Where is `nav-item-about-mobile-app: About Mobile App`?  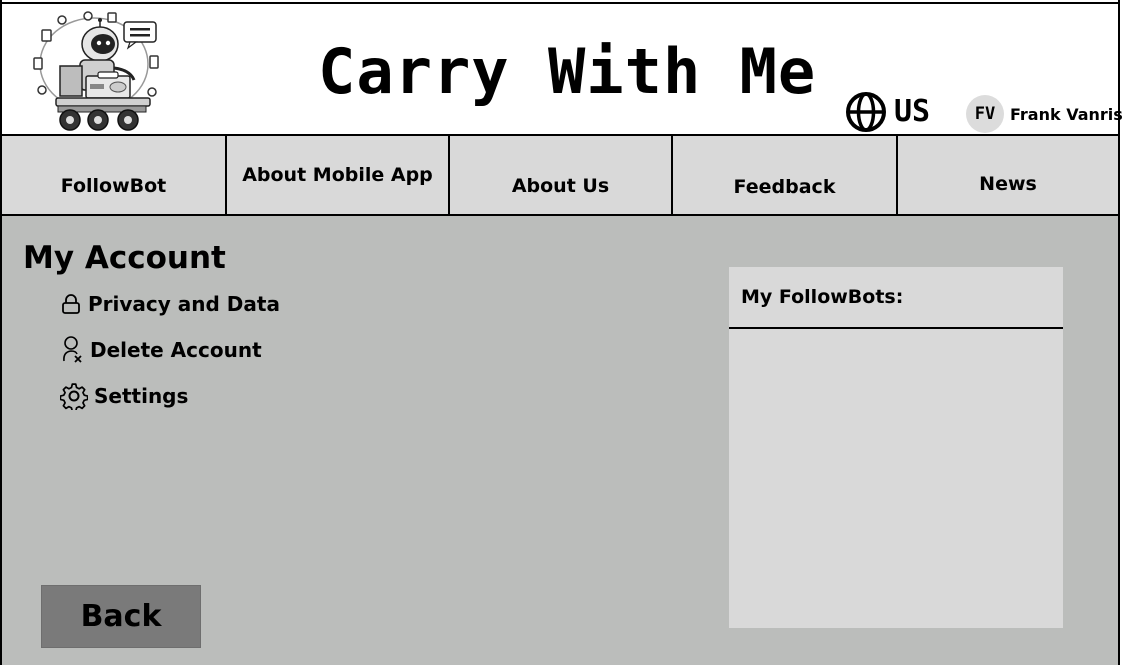 nav-item-about-mobile-app: About Mobile App is located at coordinates (338, 175).